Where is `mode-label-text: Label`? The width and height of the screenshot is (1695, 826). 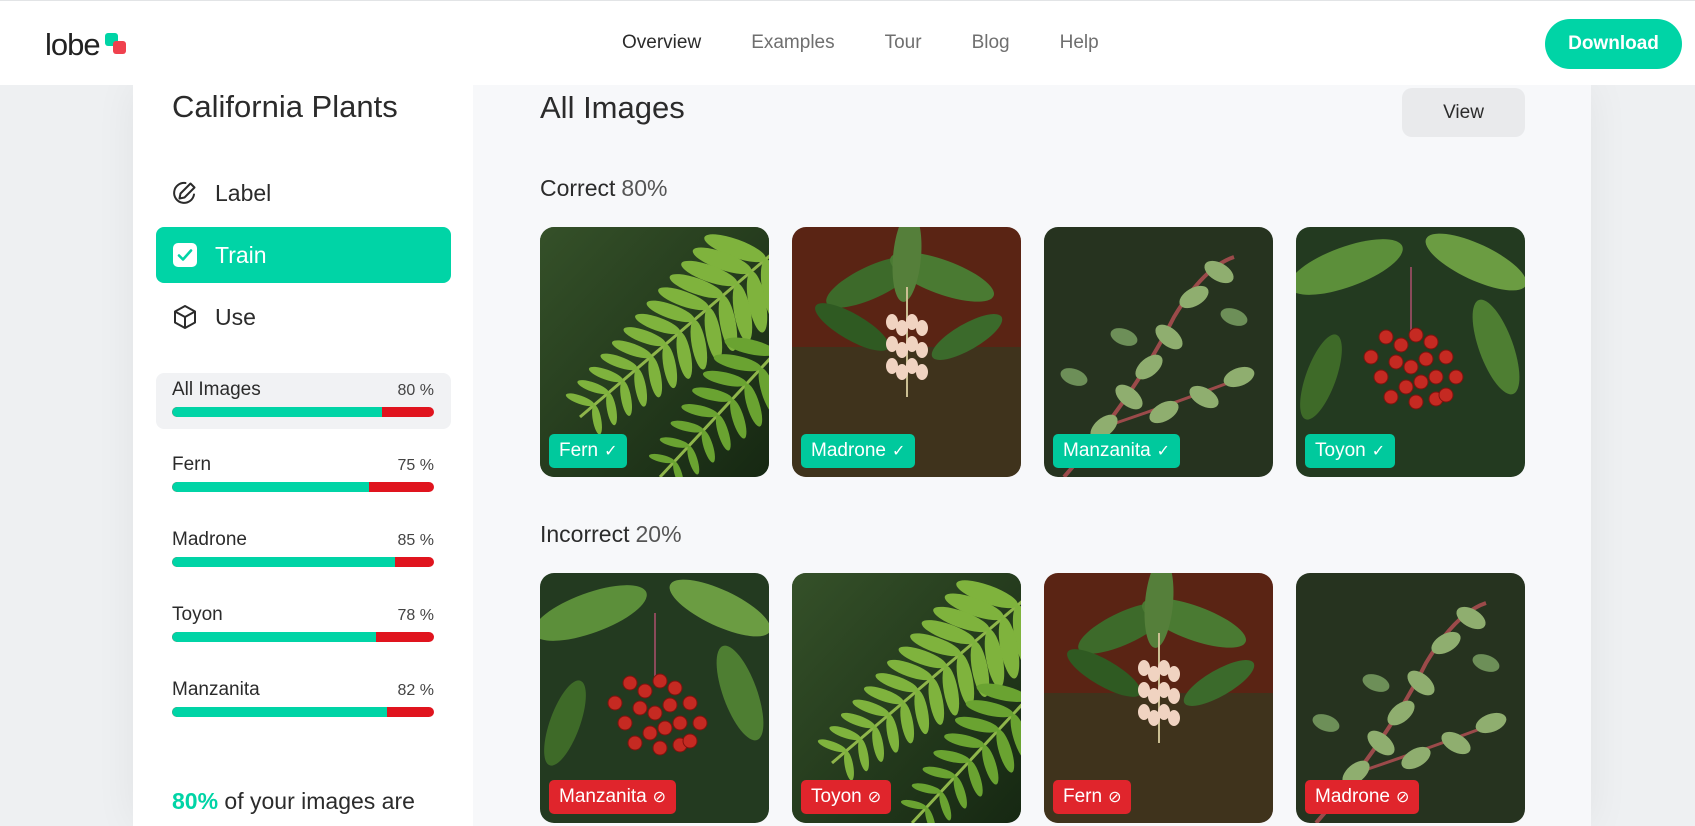 mode-label-text: Label is located at coordinates (243, 192).